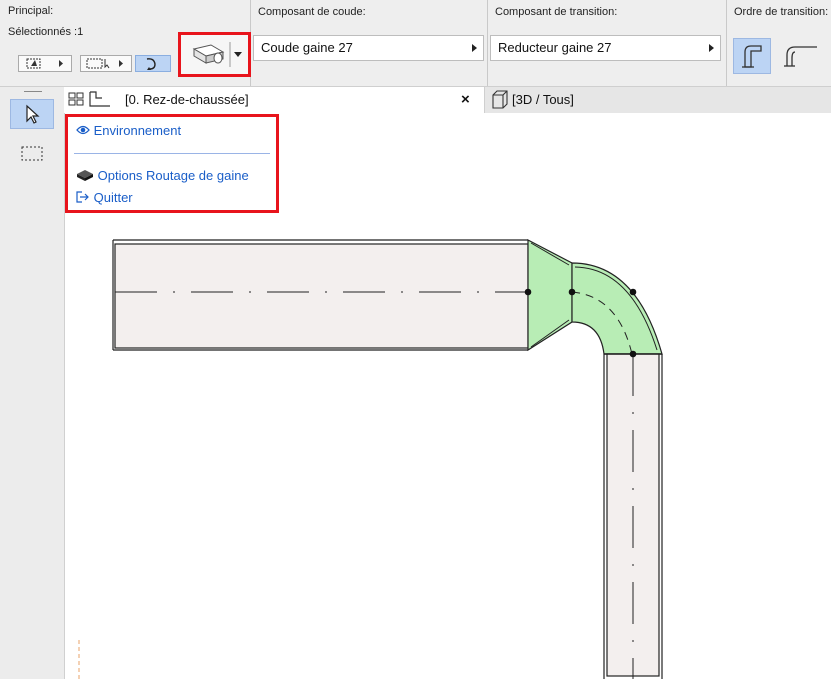 Image resolution: width=831 pixels, height=679 pixels. I want to click on elbow-component-label: Composant de coude:, so click(312, 12).